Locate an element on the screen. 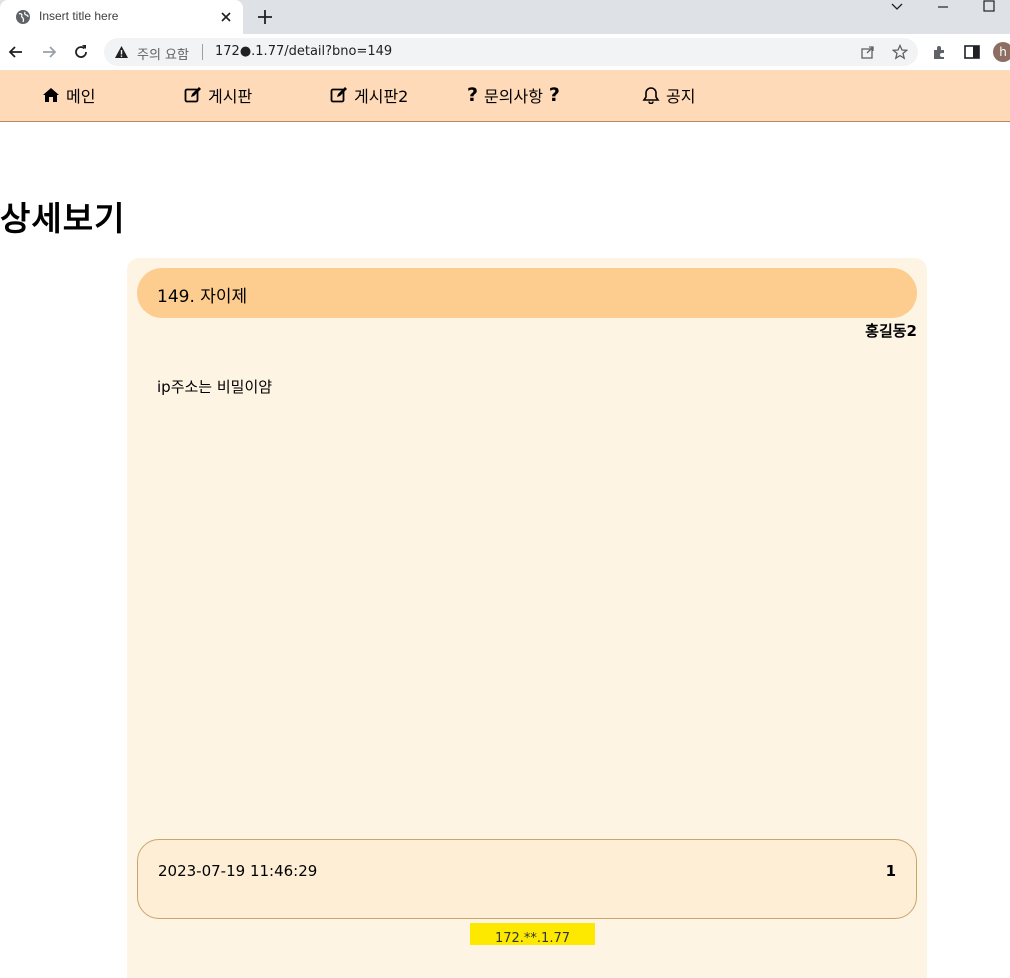  browser-toolbar: 주의 요함 172●.1.77/detail?bno=149 h is located at coordinates (505, 52).